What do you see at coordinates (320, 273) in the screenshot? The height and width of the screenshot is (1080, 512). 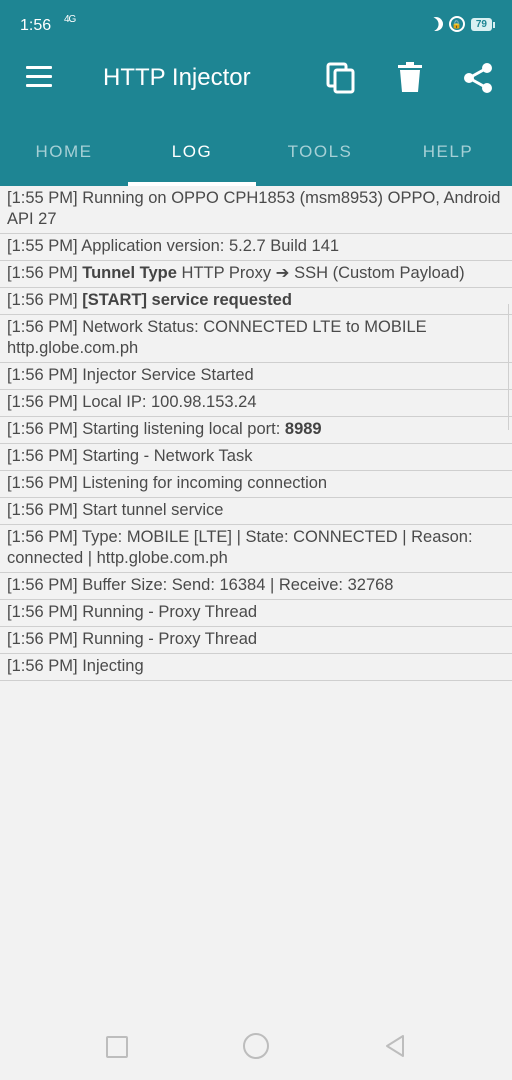 I see `log-text: HTTP Proxy ➔ SSH (Custom Payload)` at bounding box center [320, 273].